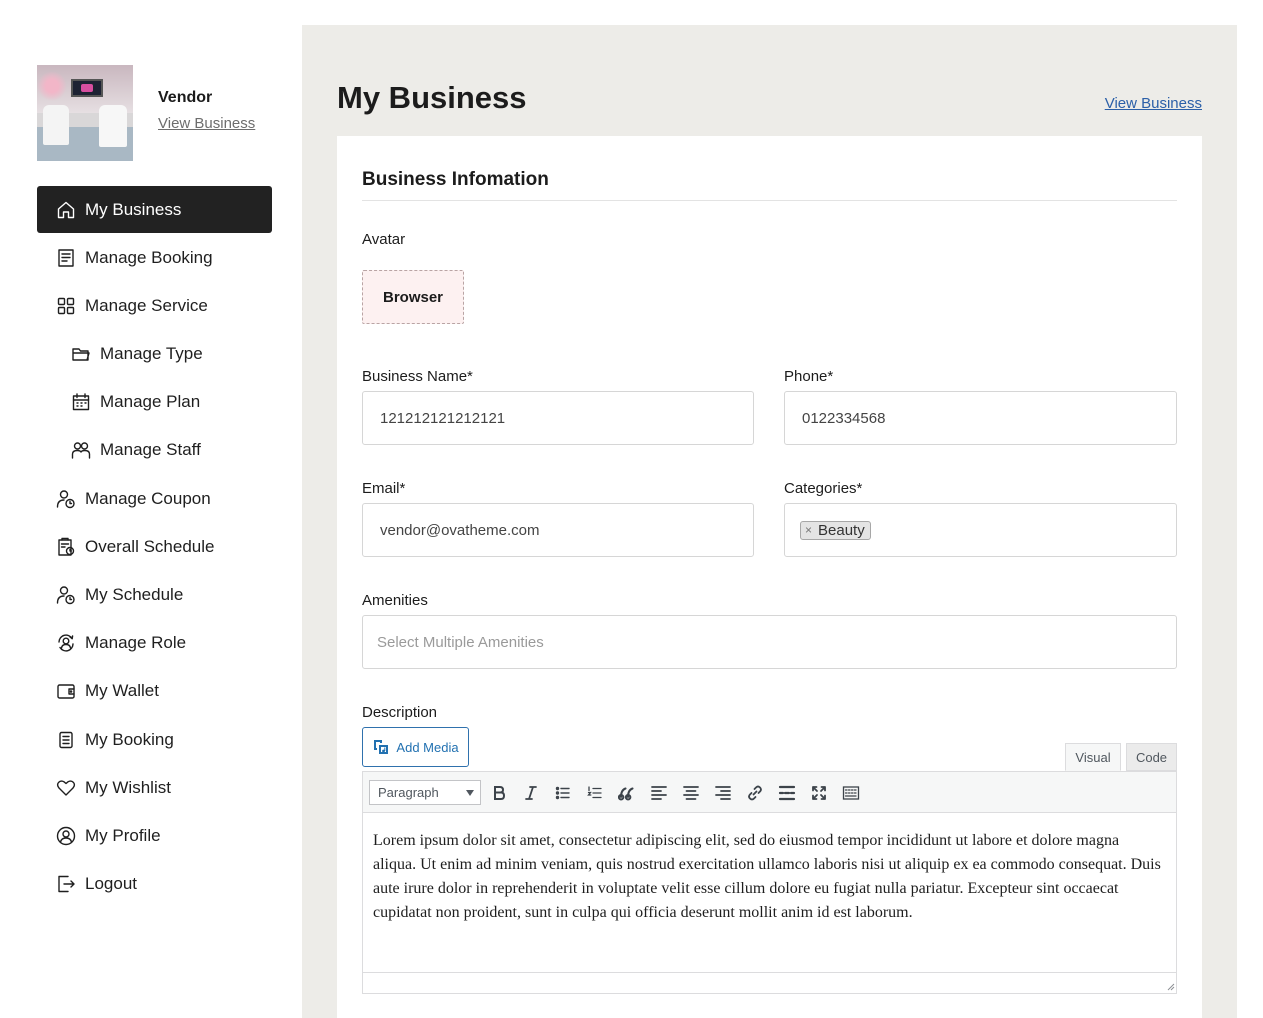 The width and height of the screenshot is (1263, 1018). I want to click on sidebar-item-label: Manage Type, so click(151, 354).